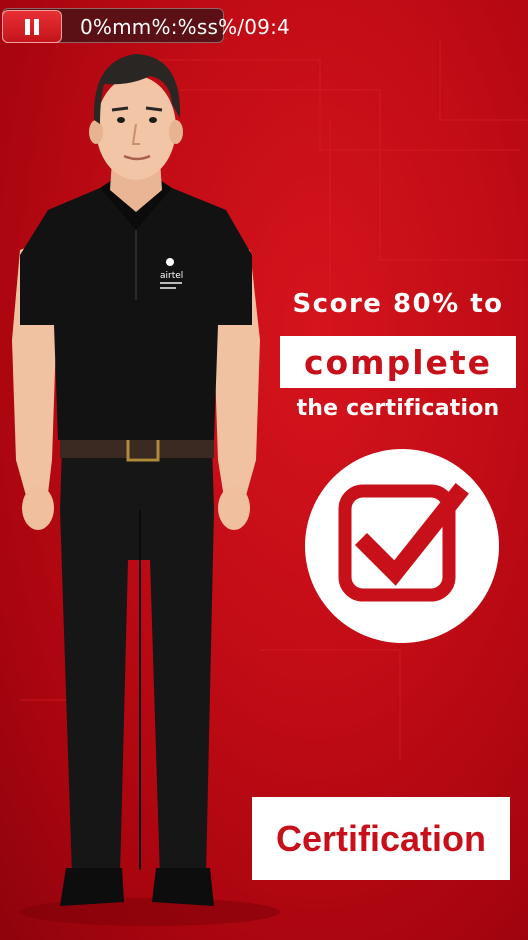 This screenshot has width=528, height=940. I want to click on highlight-text: complete, so click(398, 362).